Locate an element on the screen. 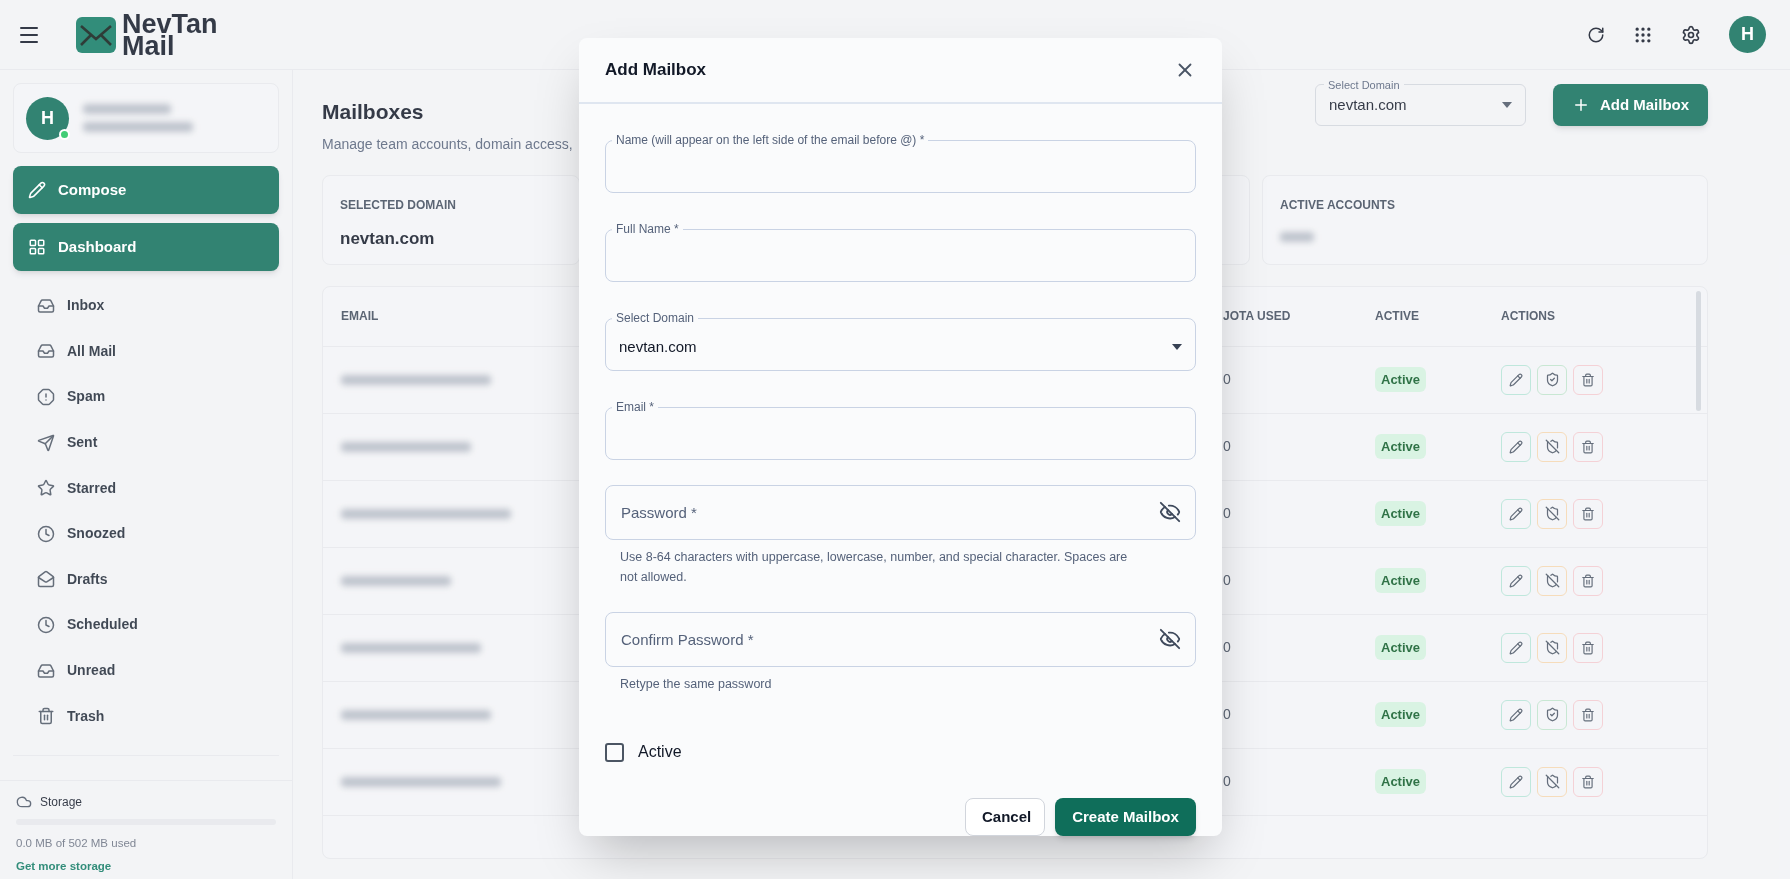 The width and height of the screenshot is (1790, 879). star-icon is located at coordinates (46, 488).